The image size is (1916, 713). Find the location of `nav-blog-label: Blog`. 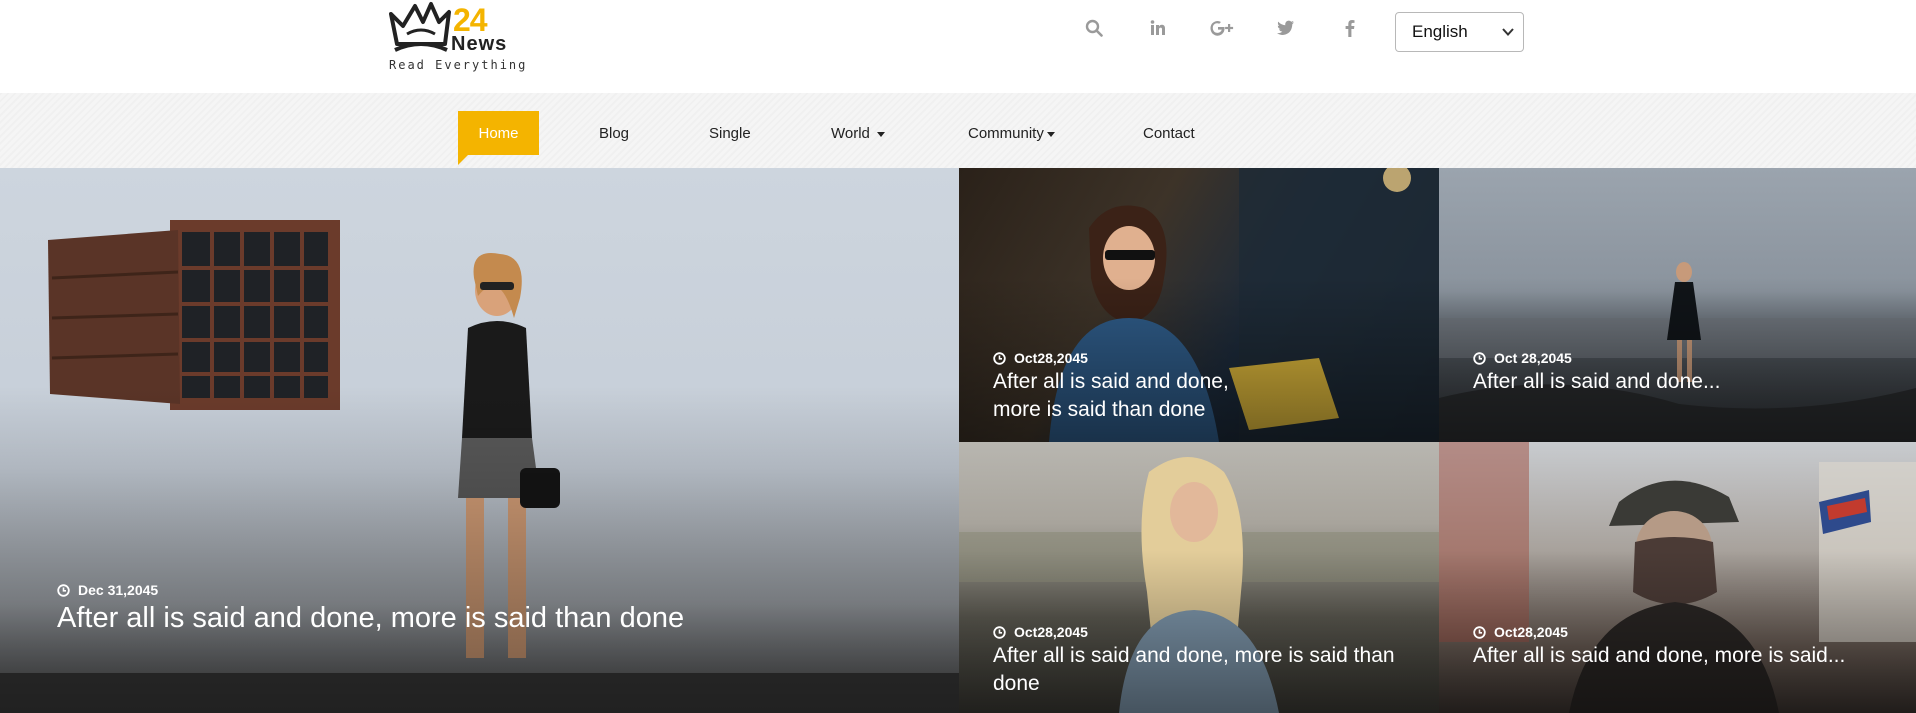

nav-blog-label: Blog is located at coordinates (614, 133).